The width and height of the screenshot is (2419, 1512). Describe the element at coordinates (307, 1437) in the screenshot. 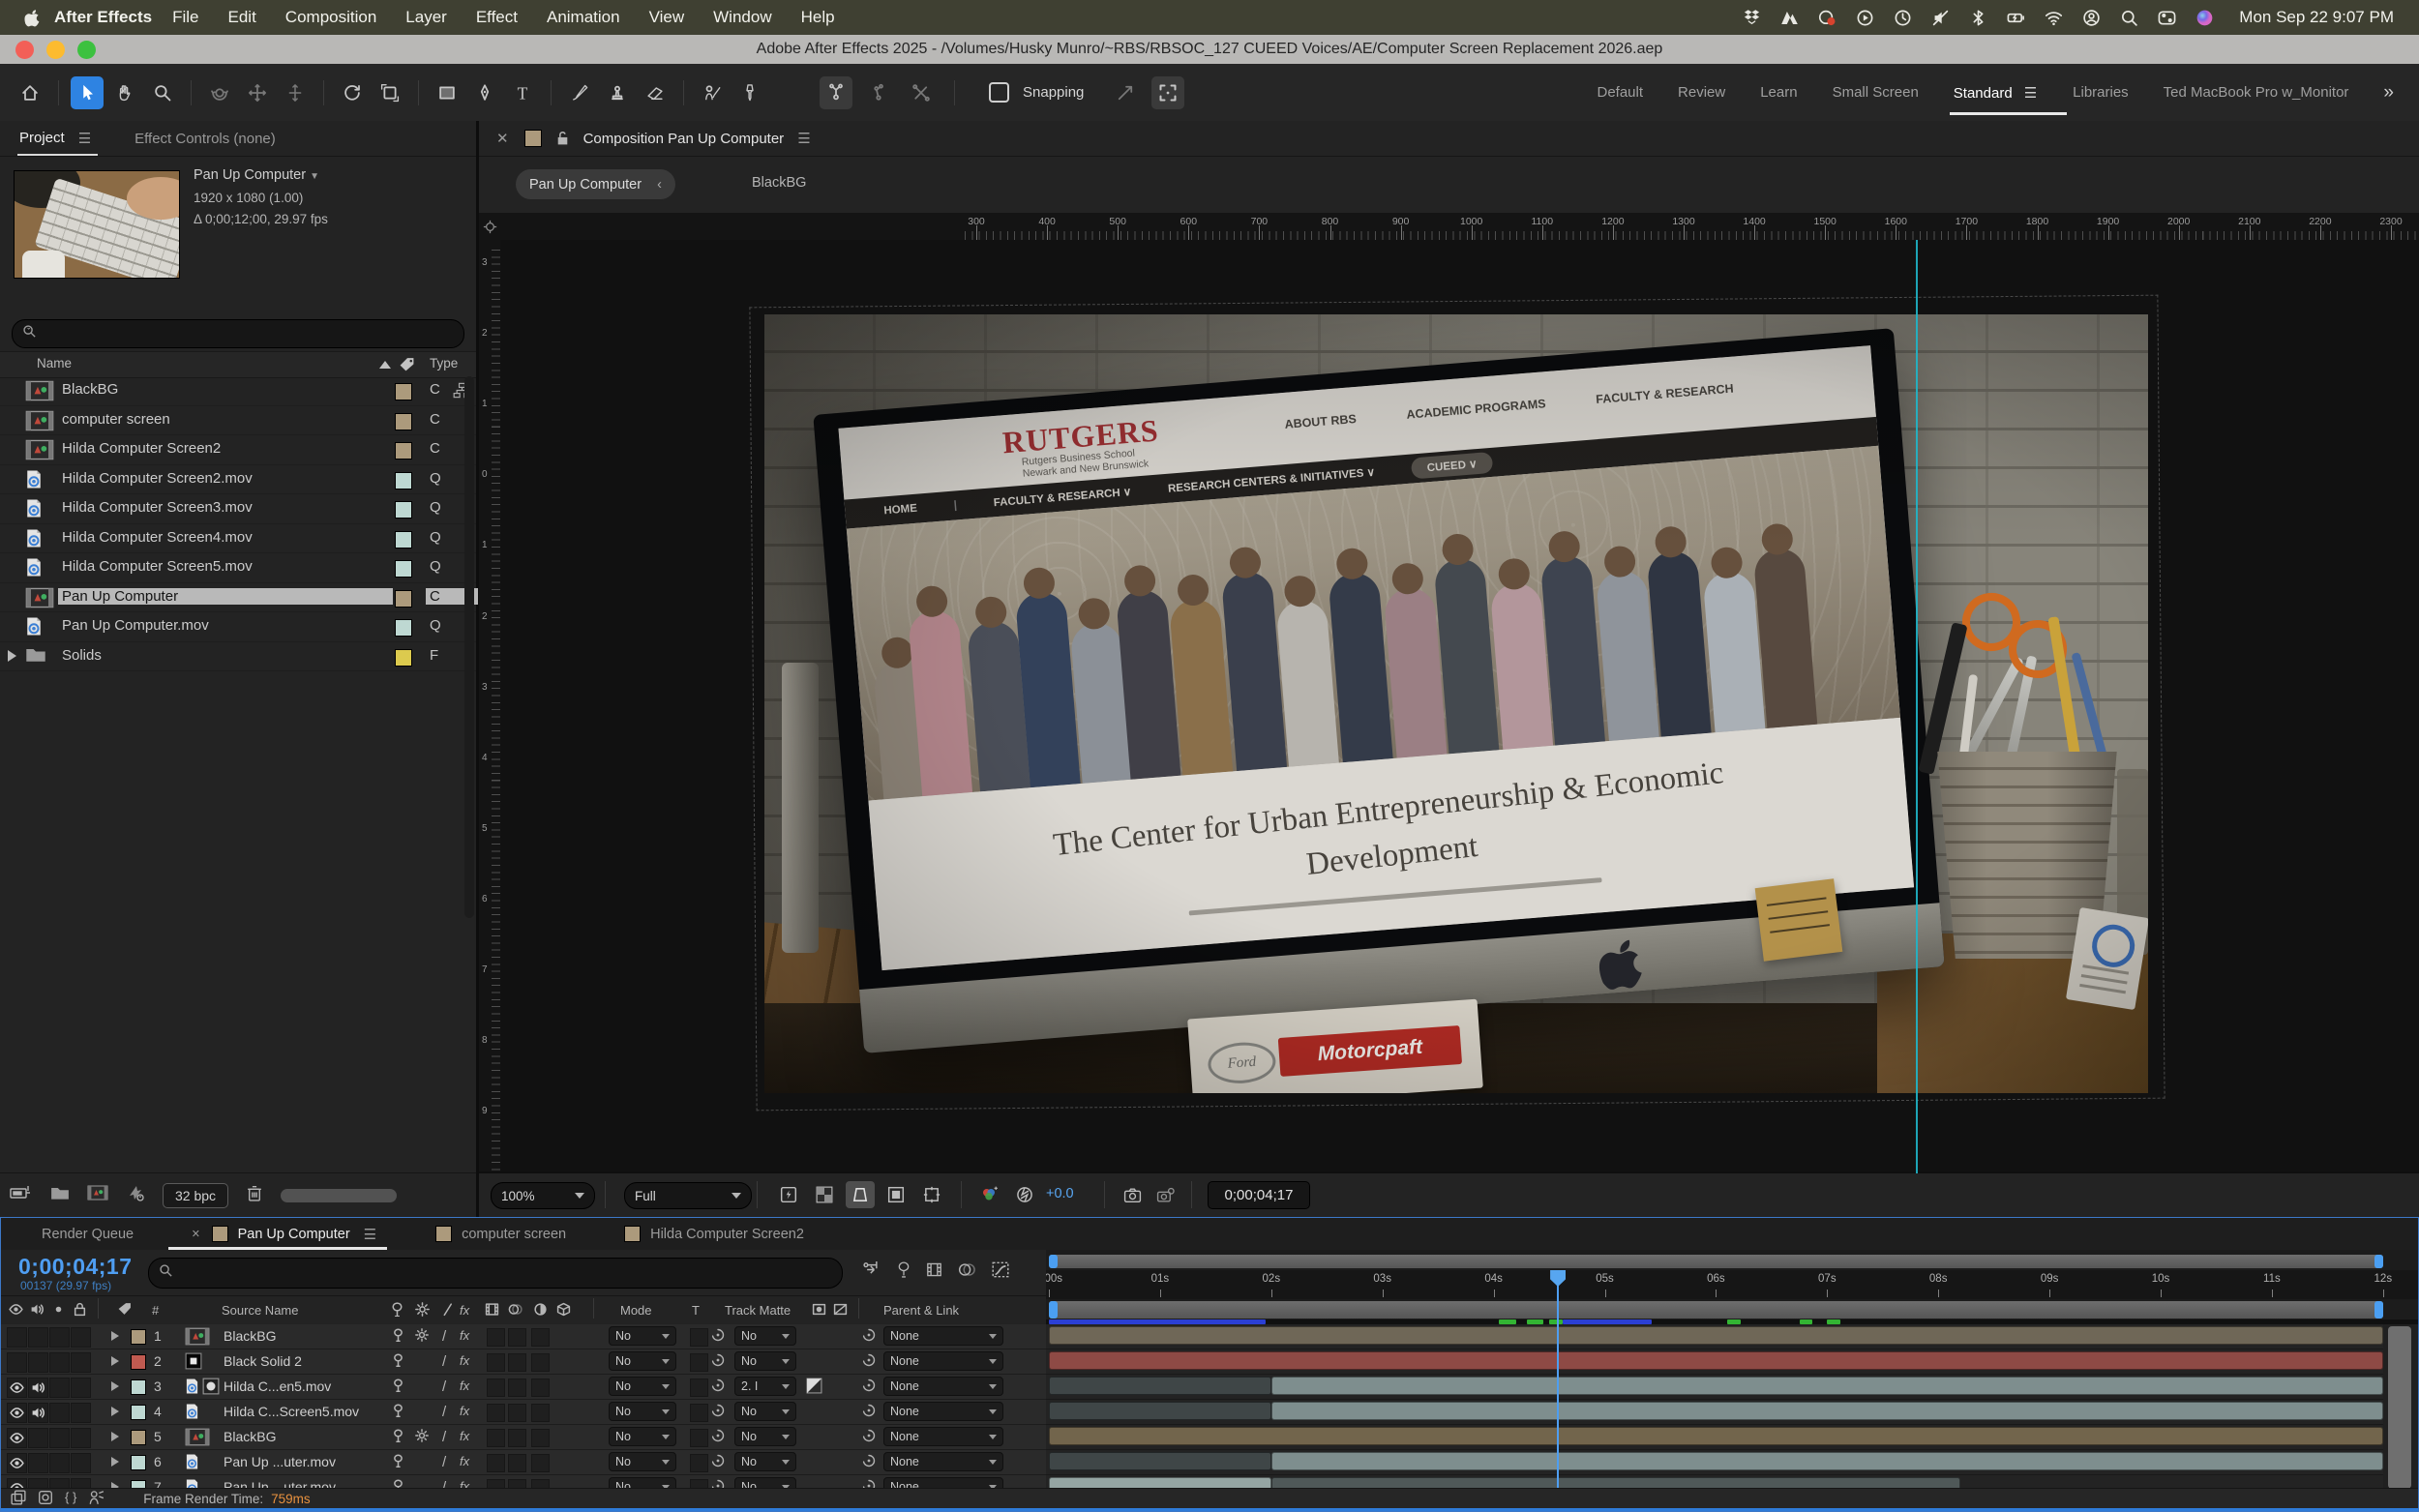

I see `layer-name: BlackBG` at that location.